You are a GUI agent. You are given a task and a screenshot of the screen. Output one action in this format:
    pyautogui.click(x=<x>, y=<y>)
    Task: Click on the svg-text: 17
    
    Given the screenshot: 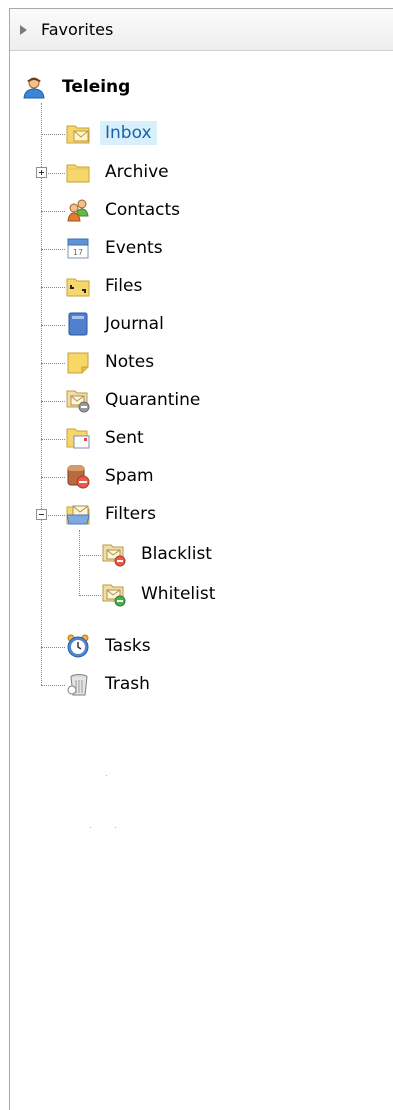 What is the action you would take?
    pyautogui.click(x=78, y=252)
    